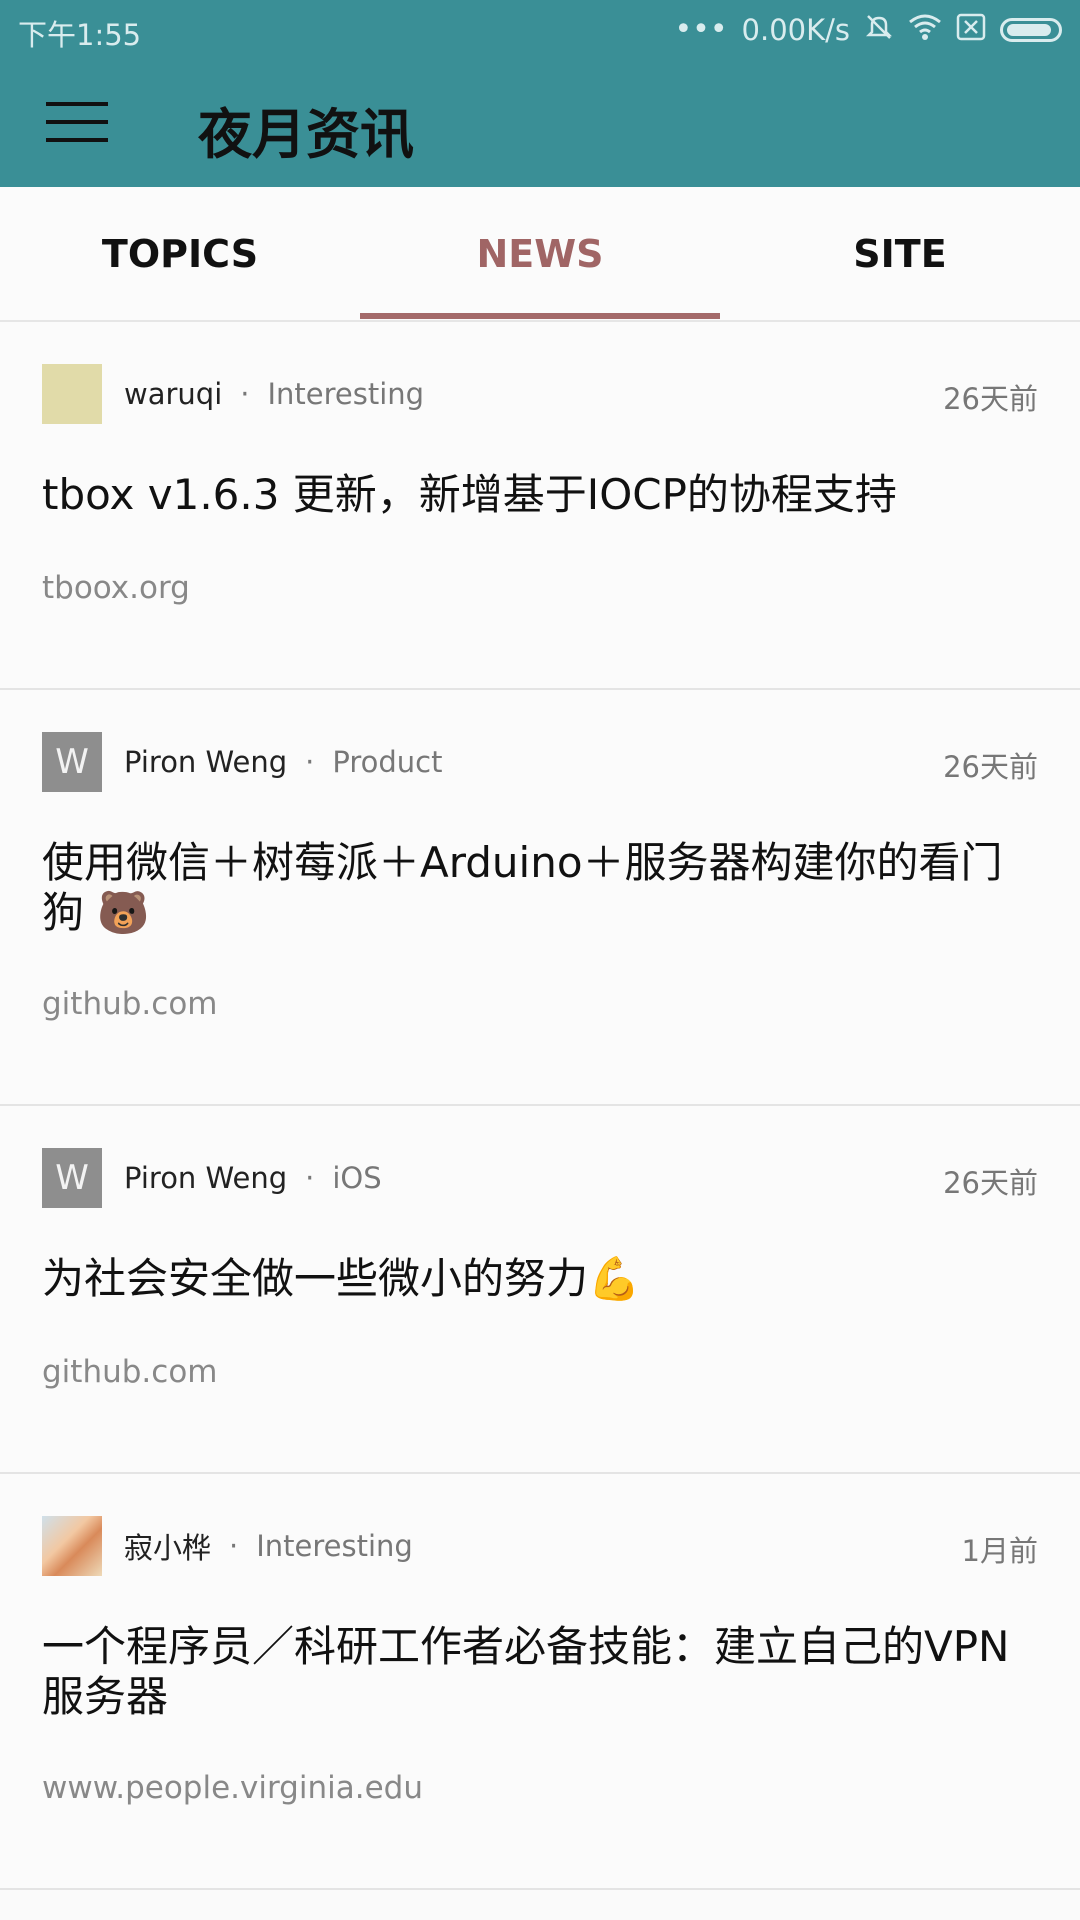 This screenshot has height=1920, width=1080. Describe the element at coordinates (900, 253) in the screenshot. I see `tab-site: SITE` at that location.